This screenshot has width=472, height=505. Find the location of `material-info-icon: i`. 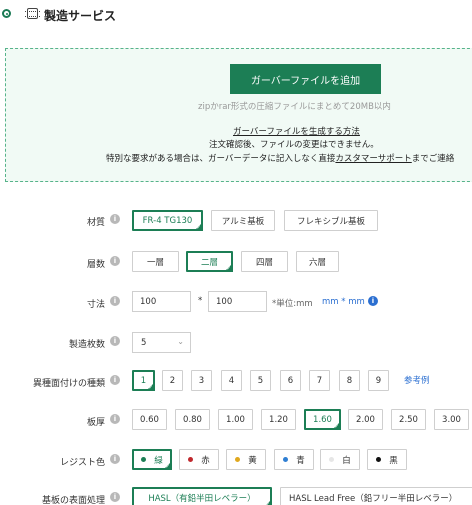

material-info-icon: i is located at coordinates (115, 219).